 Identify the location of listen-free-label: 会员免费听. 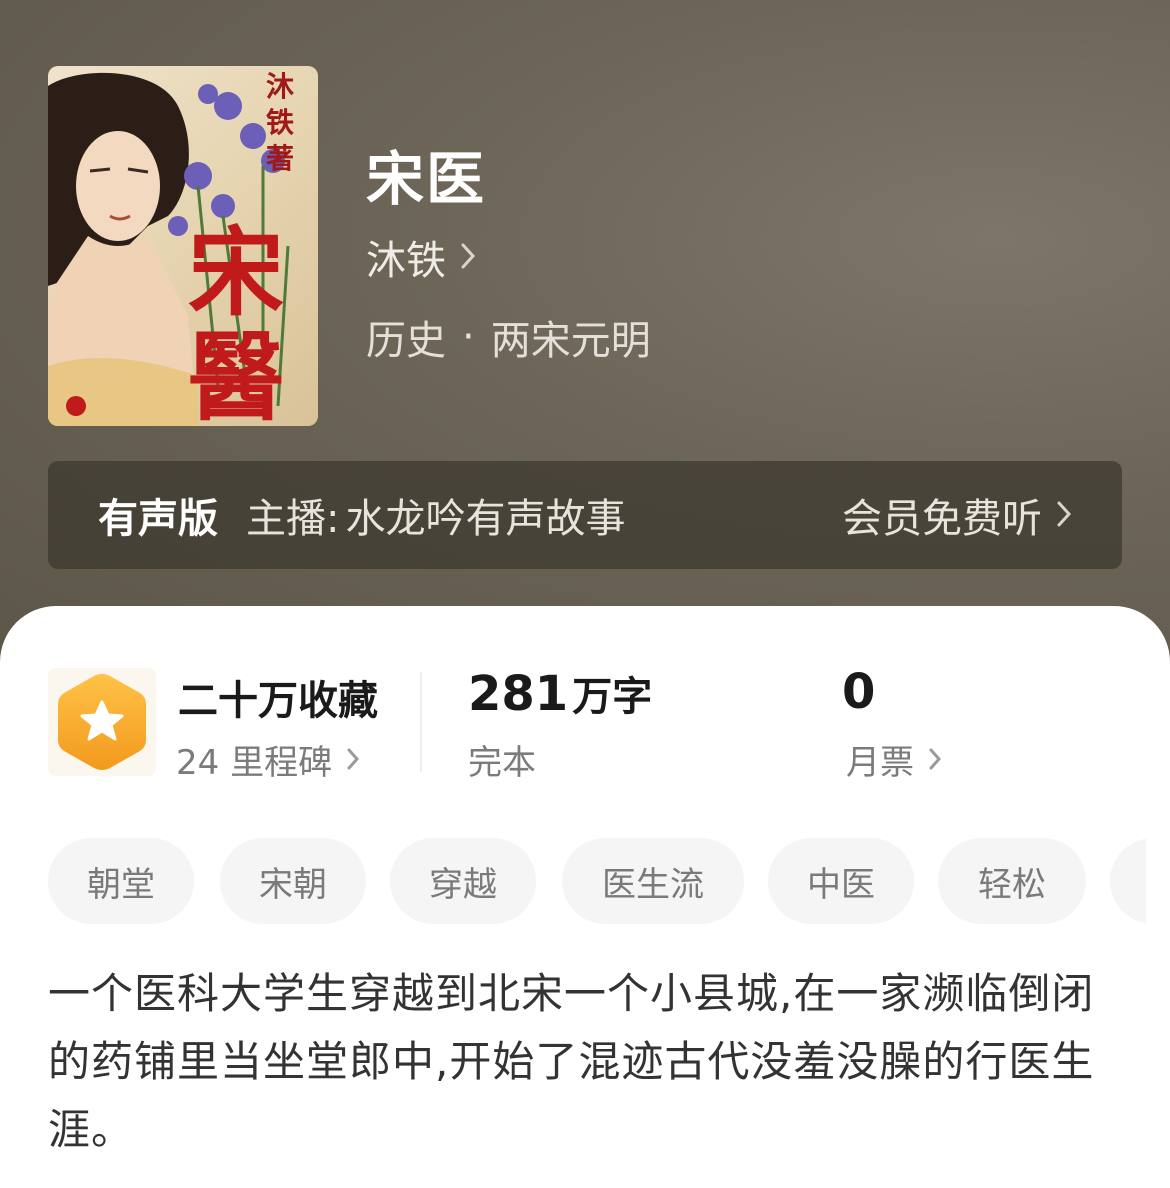
(942, 519).